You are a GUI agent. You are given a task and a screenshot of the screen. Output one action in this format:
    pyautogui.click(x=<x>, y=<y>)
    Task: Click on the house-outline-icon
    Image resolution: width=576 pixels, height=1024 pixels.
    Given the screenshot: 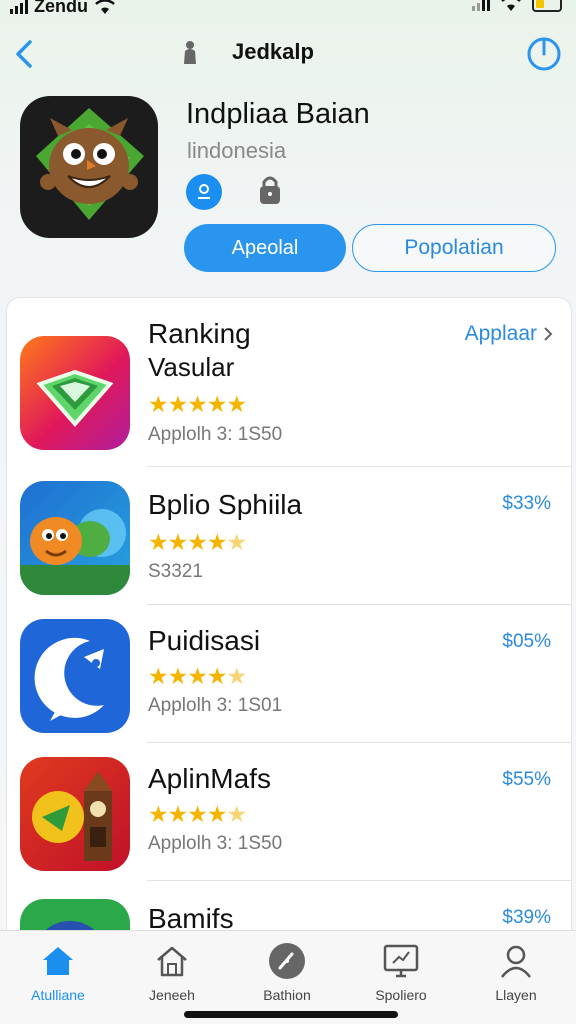 What is the action you would take?
    pyautogui.click(x=172, y=961)
    